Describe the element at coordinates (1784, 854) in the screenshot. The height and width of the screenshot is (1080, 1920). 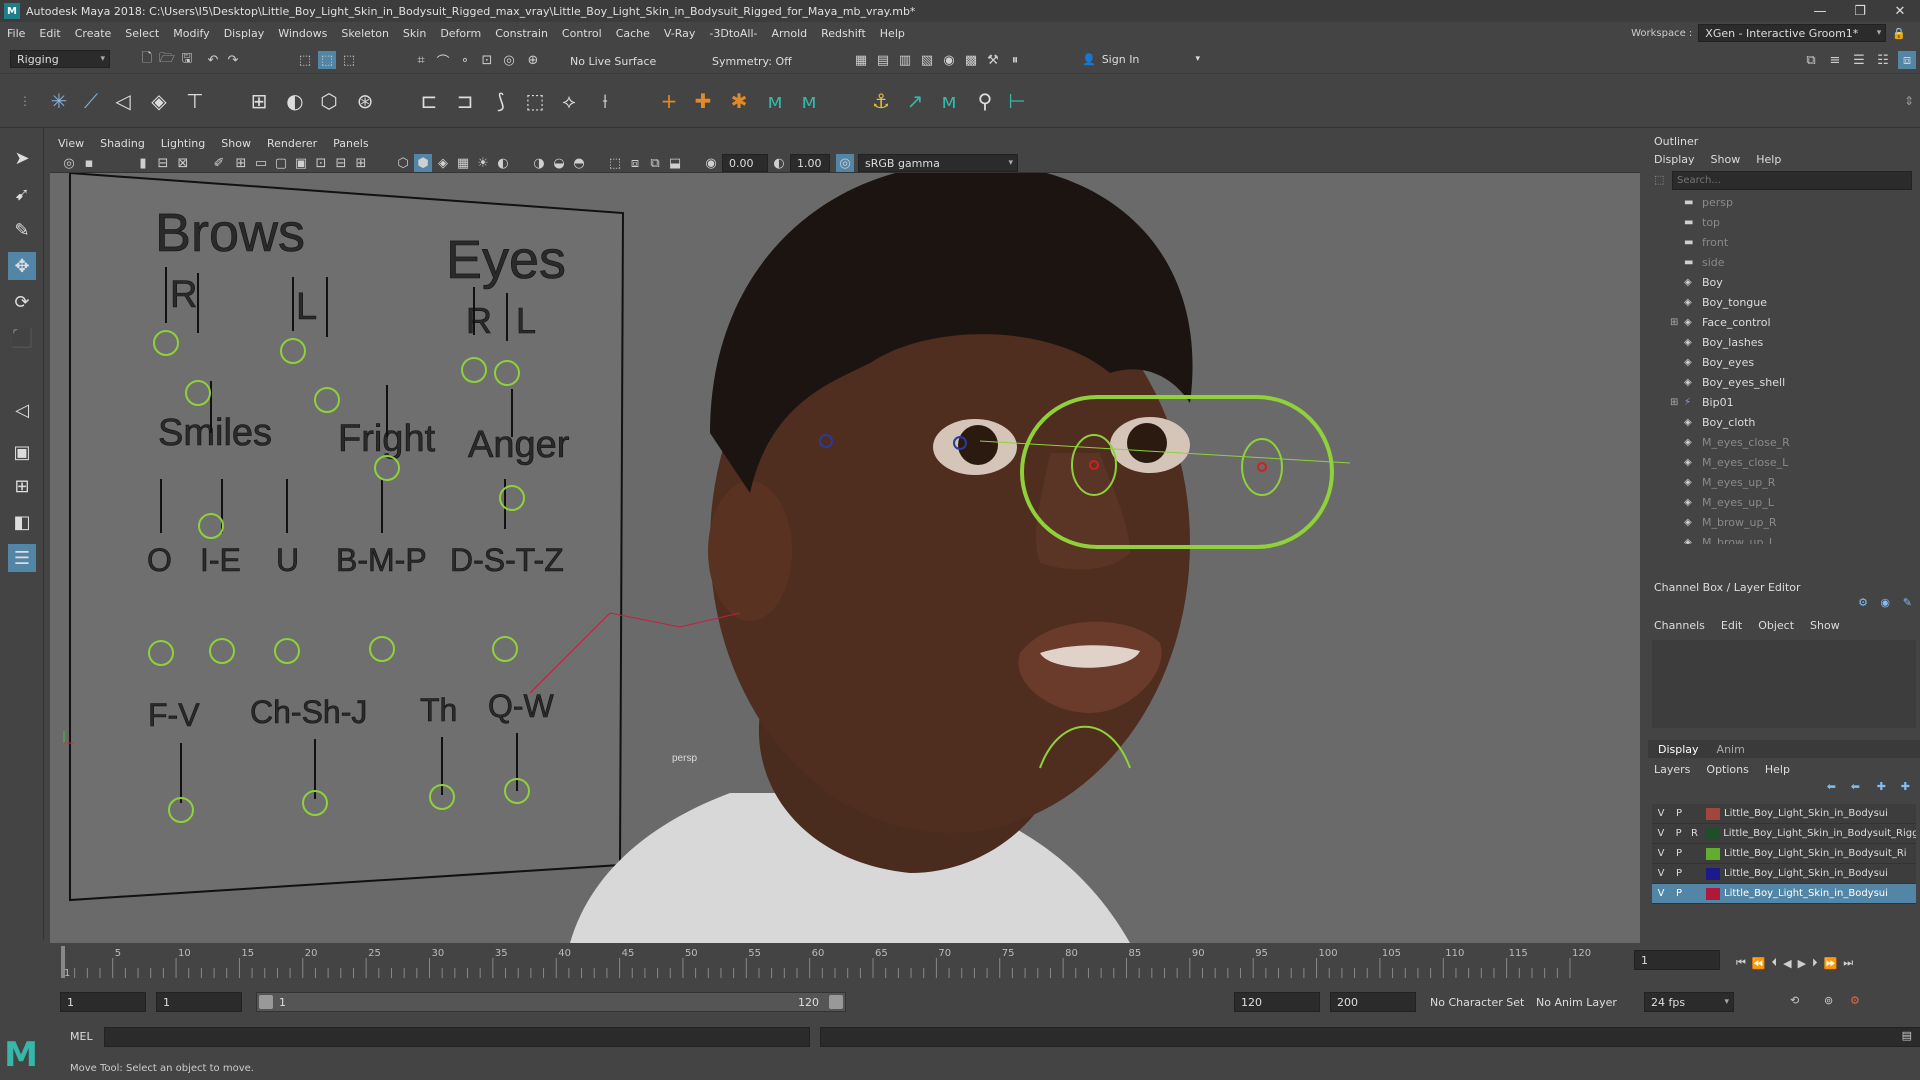
I see `layer-row: V P Little_Boy_Light_Skin_in_Bodysuit_Ri` at that location.